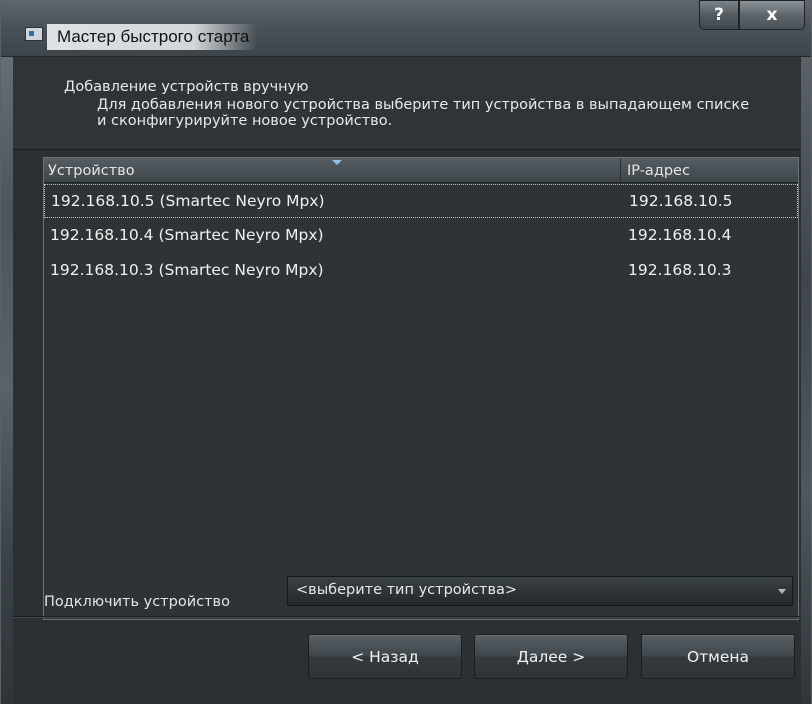 The height and width of the screenshot is (704, 812). What do you see at coordinates (540, 591) in the screenshot?
I see `device-type-select: <выберите тип устройства>` at bounding box center [540, 591].